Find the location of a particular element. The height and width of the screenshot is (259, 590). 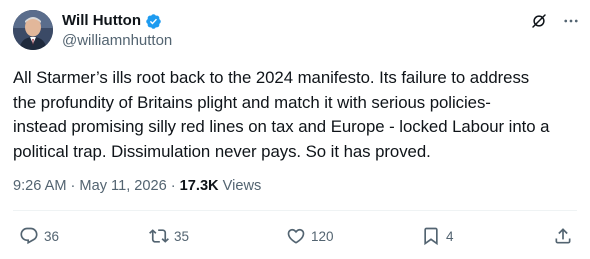

author-handle: @williamnhutton is located at coordinates (117, 41).